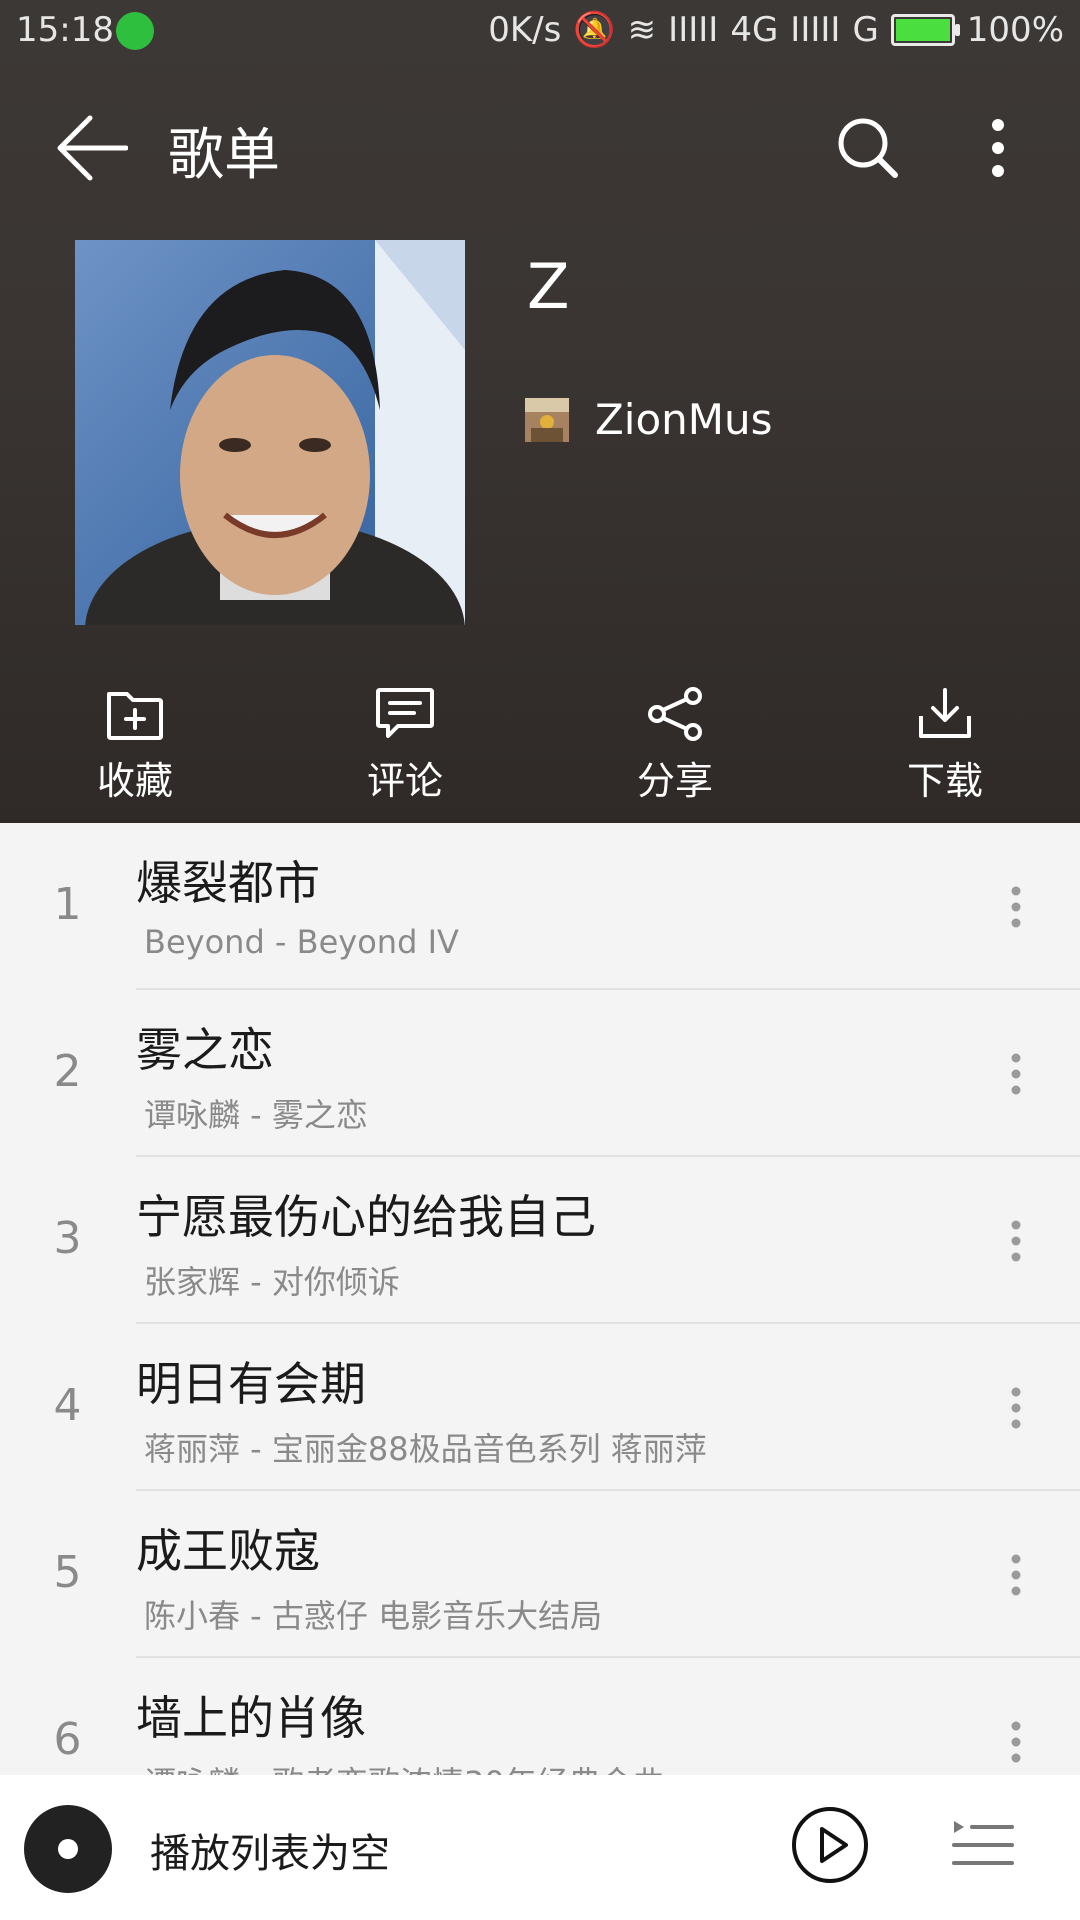  Describe the element at coordinates (405, 746) in the screenshot. I see `comment-button: 评论` at that location.